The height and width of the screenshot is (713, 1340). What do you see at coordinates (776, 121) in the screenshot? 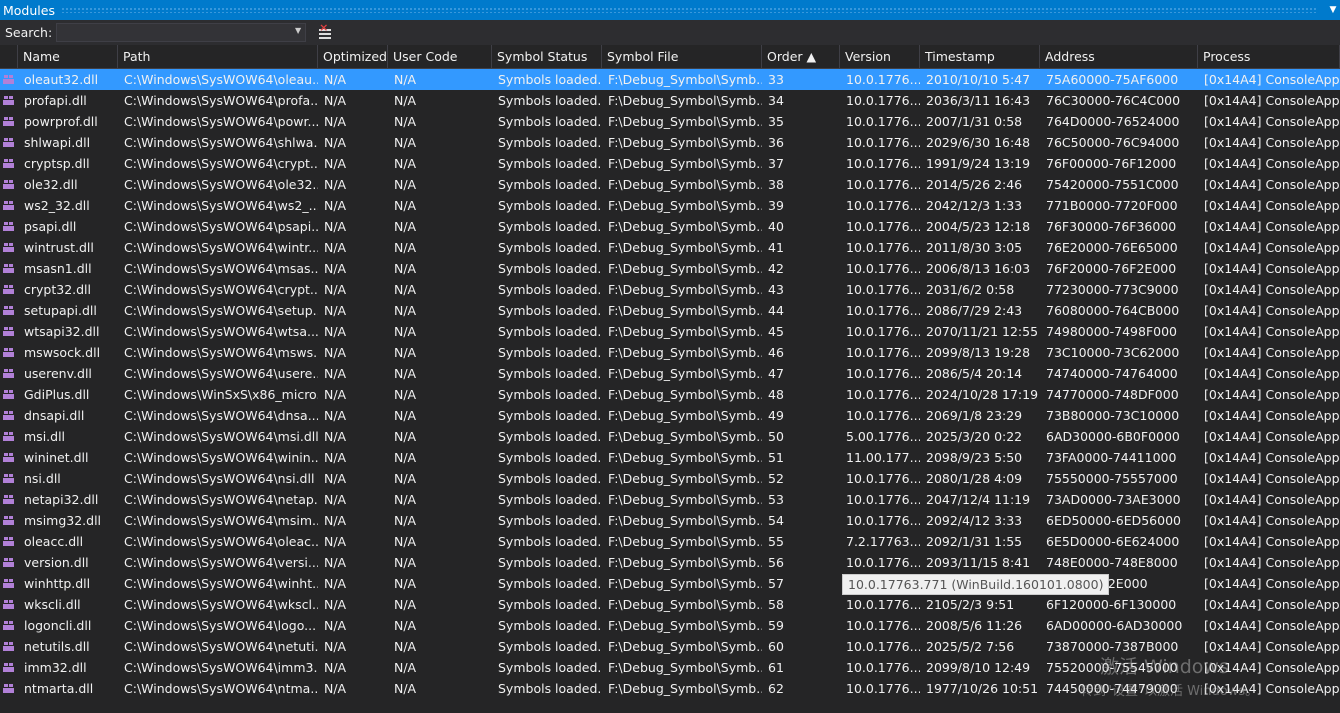
I see `cell-order: 35` at bounding box center [776, 121].